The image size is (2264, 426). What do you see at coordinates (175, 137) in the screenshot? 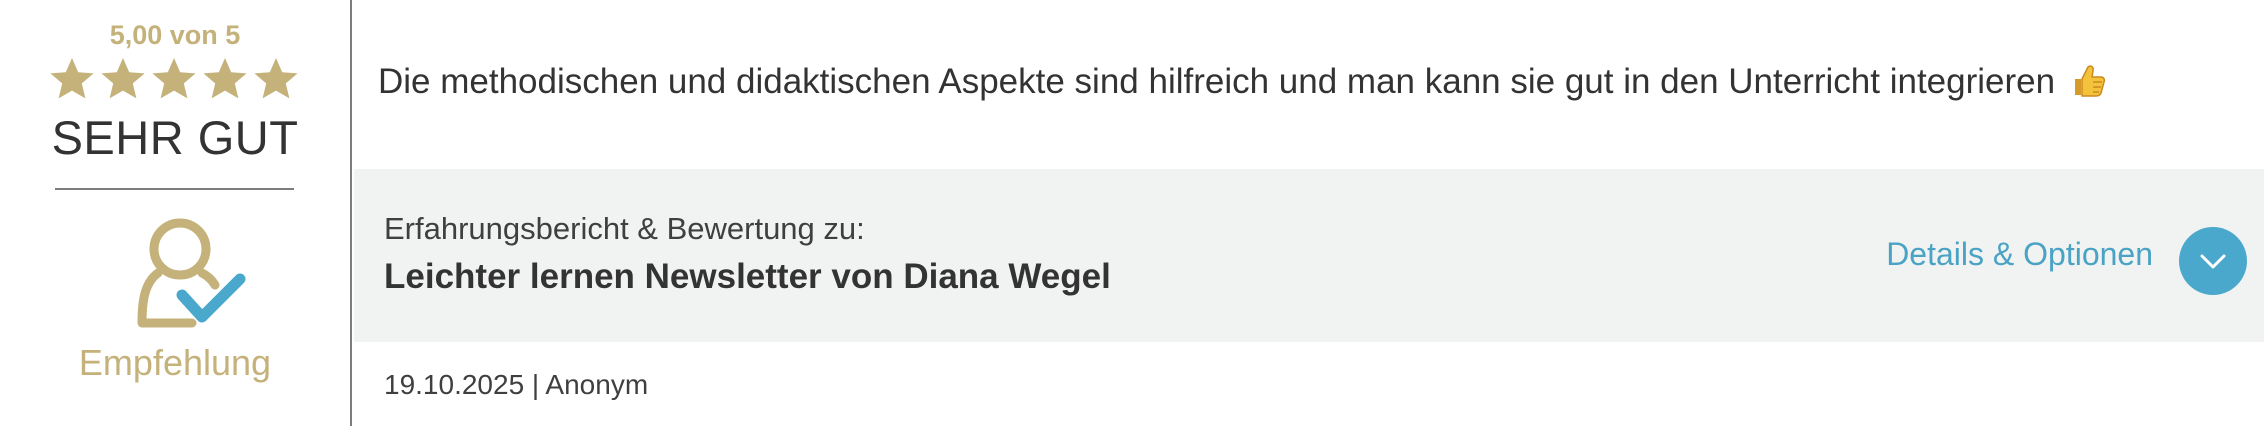
I see `rating-verdict: SEHR GUT` at bounding box center [175, 137].